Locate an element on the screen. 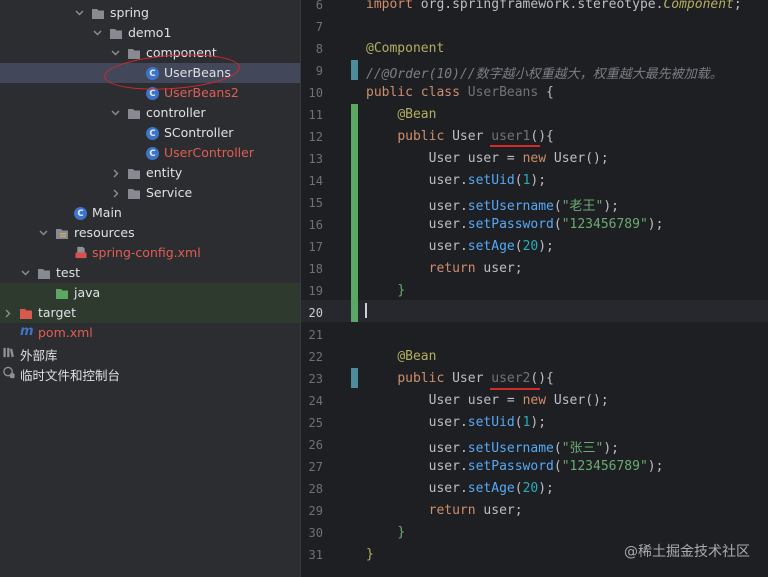  tree-item-label: 外部库 is located at coordinates (39, 355).